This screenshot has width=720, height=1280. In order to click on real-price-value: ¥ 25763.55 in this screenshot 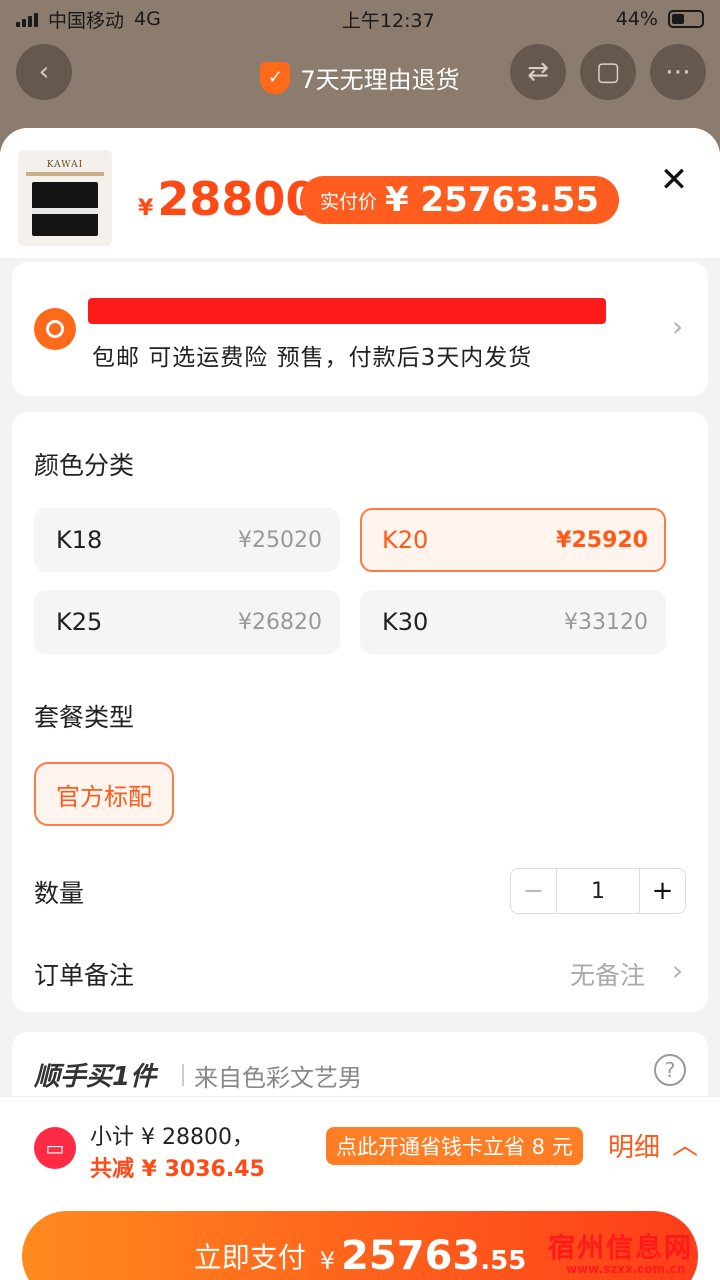, I will do `click(492, 200)`.